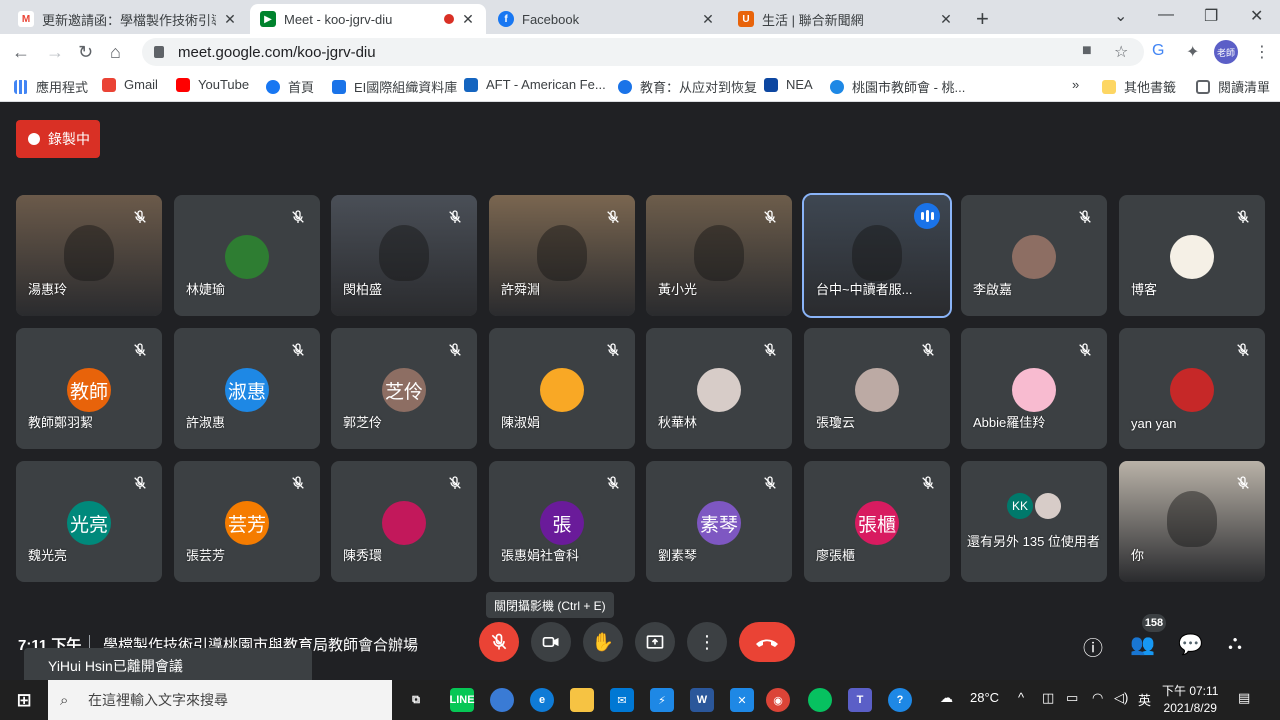  What do you see at coordinates (368, 19) in the screenshot?
I see `tab-meet: ▶ Meet - koo-jgrv-diu ✕` at bounding box center [368, 19].